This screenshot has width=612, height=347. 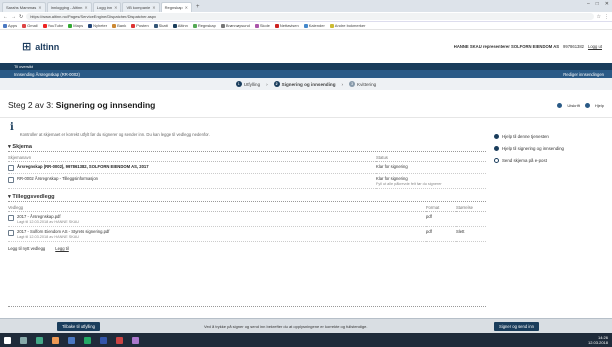 I want to click on chrome-icon, so click(x=71, y=340).